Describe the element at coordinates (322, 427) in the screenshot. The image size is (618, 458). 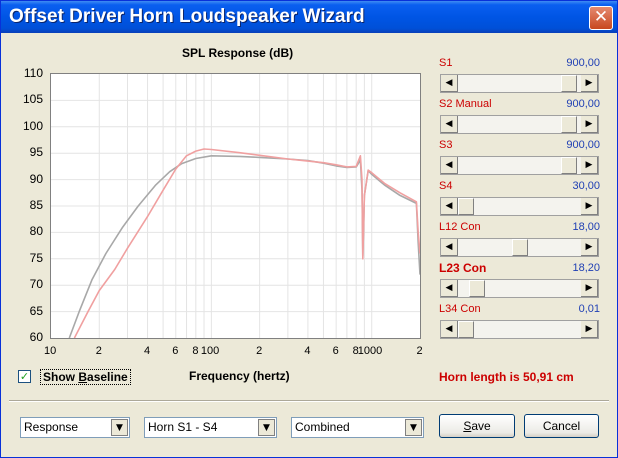
I see `mode-combo-value: Combined` at that location.